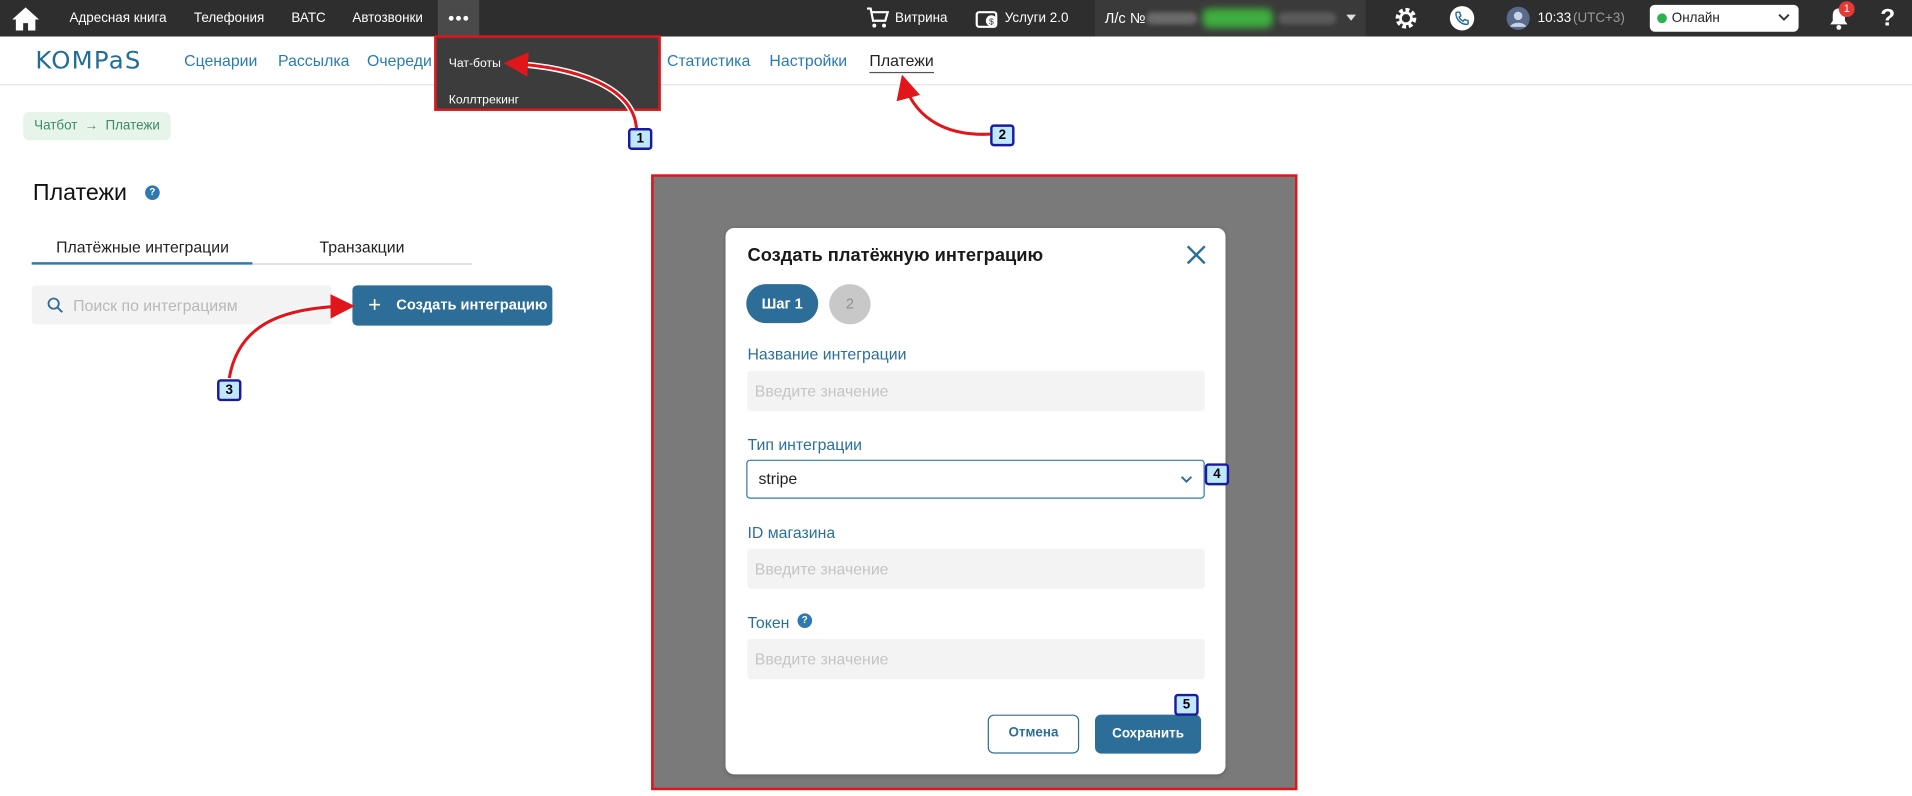 The height and width of the screenshot is (796, 1912). What do you see at coordinates (805, 444) in the screenshot?
I see `field-label-type: Тип интеграции` at bounding box center [805, 444].